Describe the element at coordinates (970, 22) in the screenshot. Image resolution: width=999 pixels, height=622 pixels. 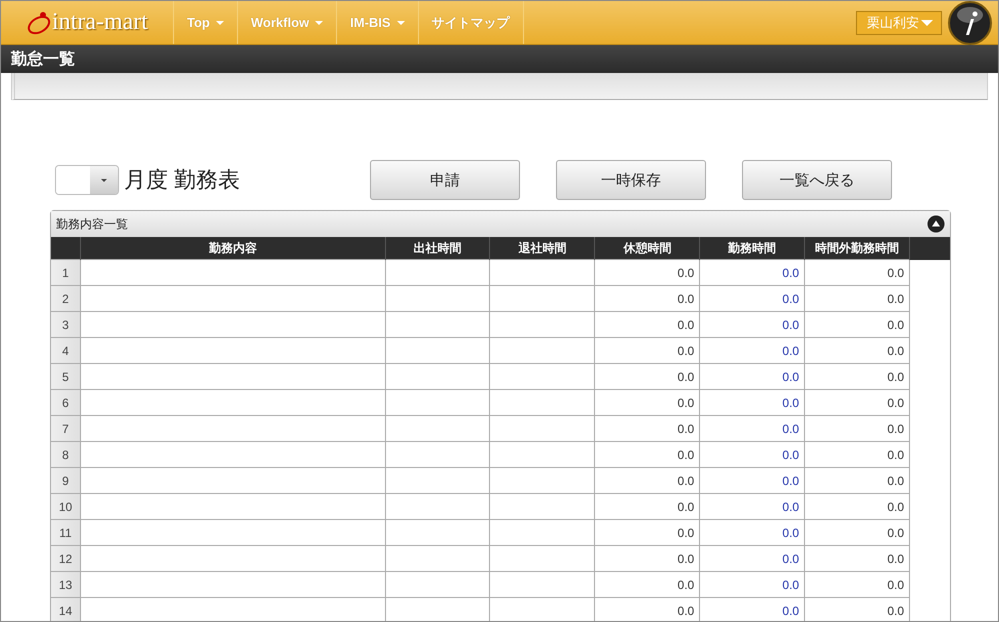
I see `info-icon` at that location.